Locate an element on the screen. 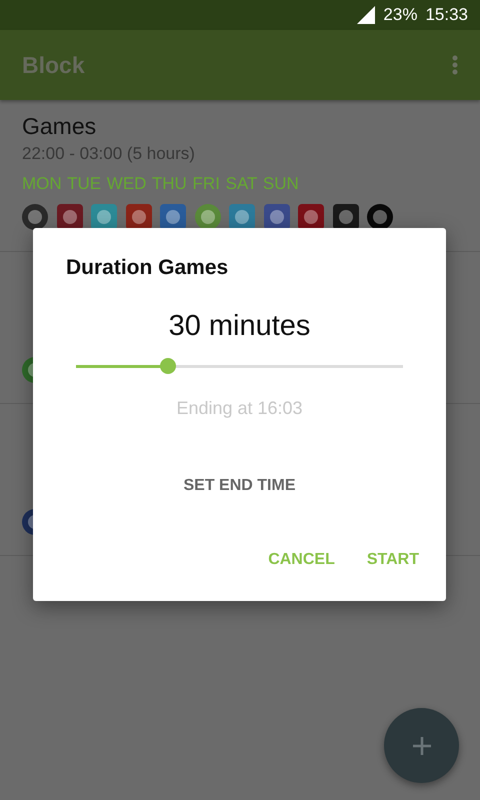  start-button: START is located at coordinates (392, 560).